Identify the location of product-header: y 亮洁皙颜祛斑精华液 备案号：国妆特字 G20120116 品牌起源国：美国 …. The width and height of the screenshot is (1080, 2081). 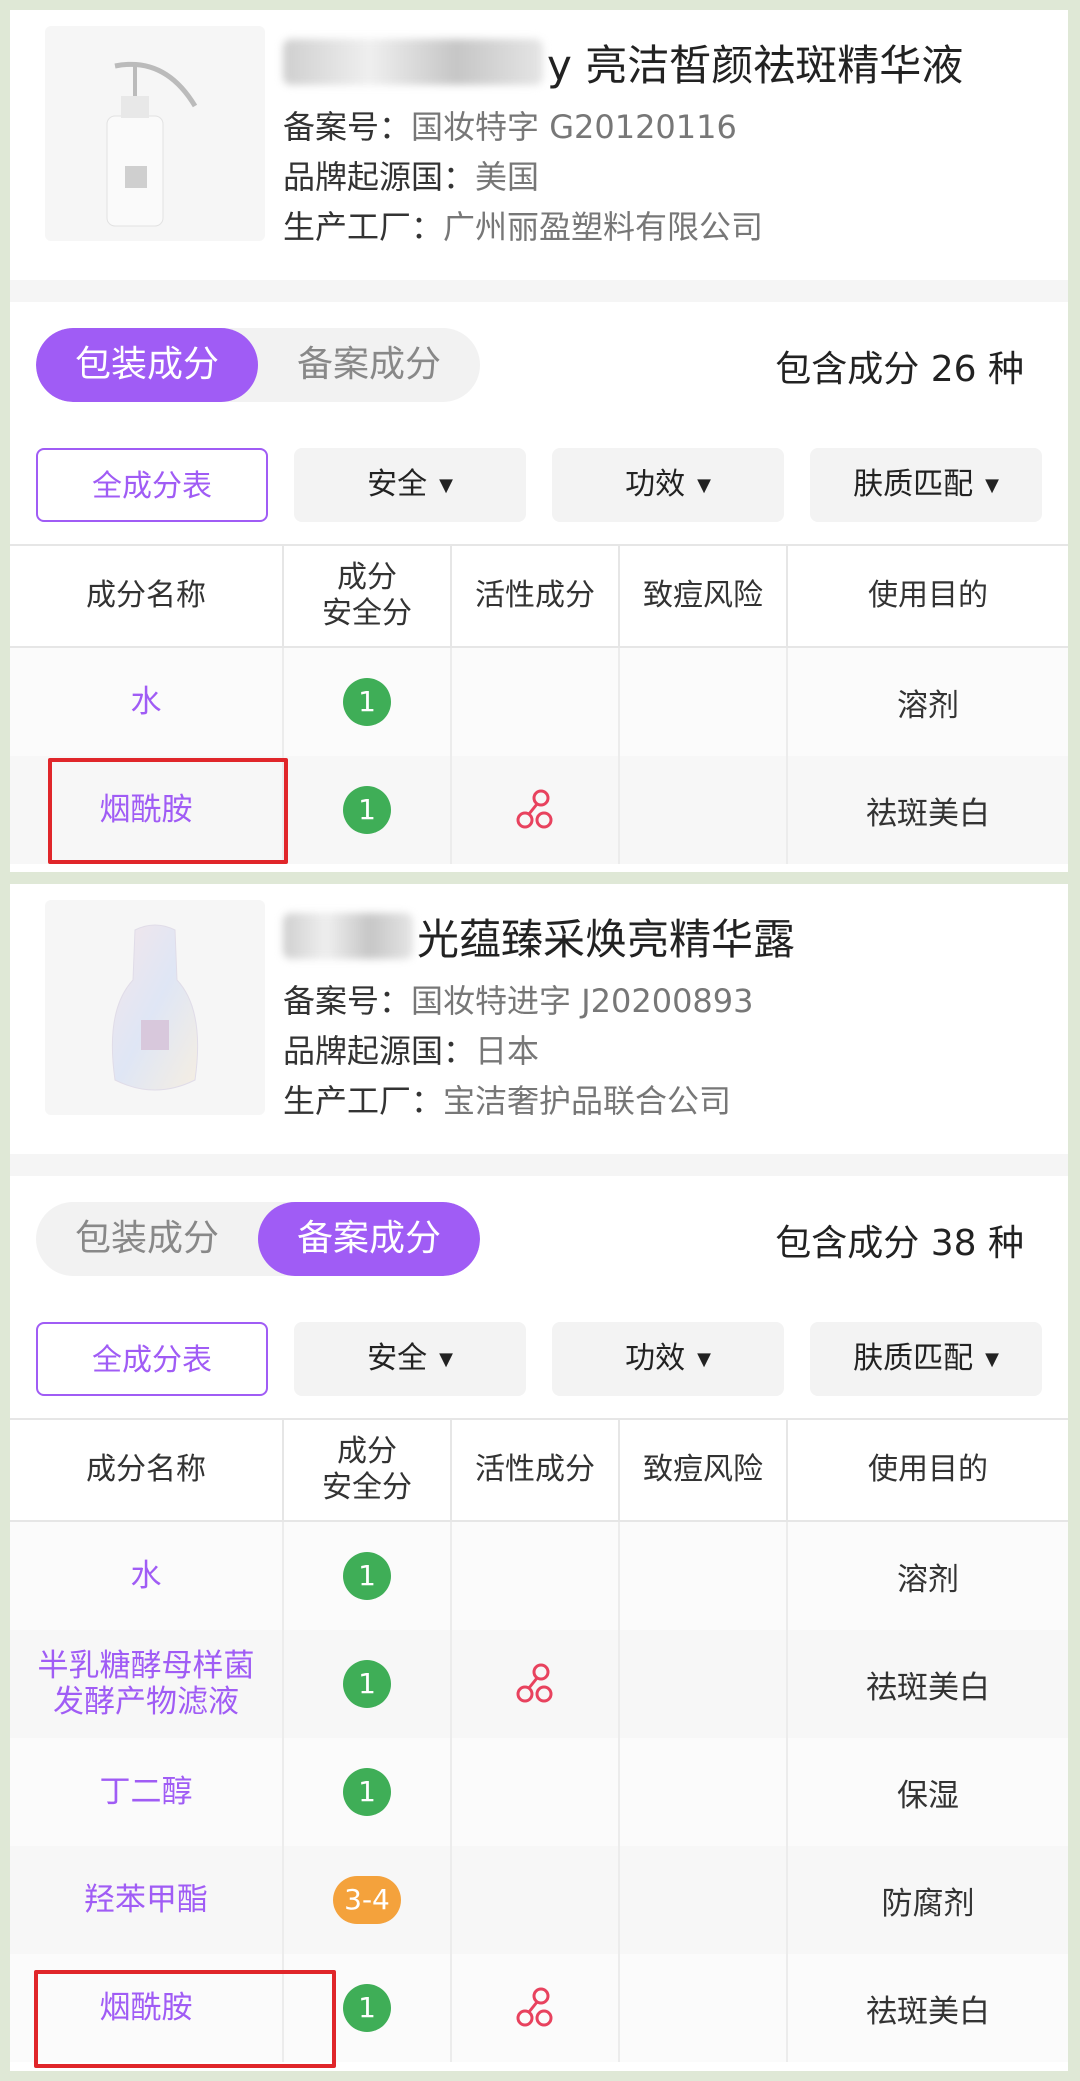
(539, 145).